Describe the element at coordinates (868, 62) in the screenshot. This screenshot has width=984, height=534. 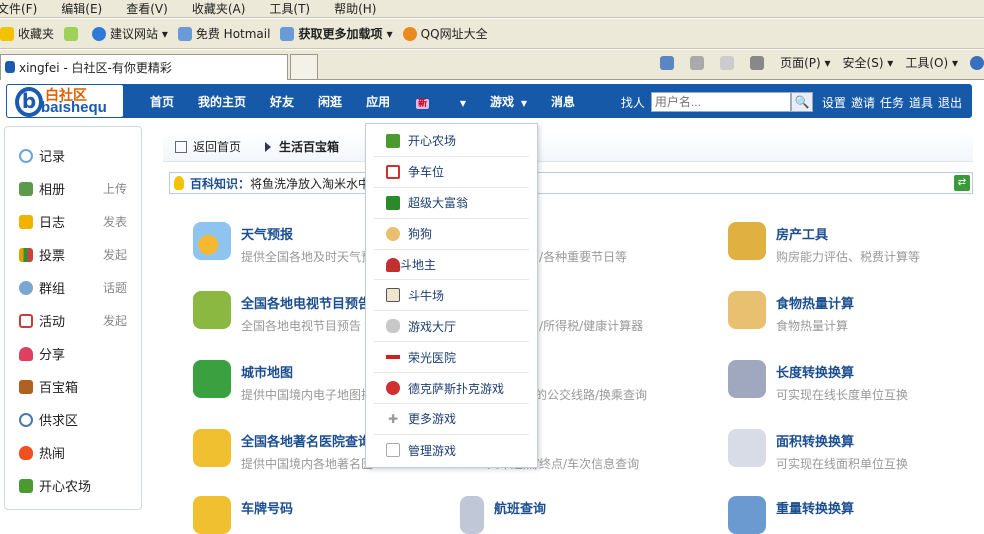
I see `safety-menu: 安全(S) ▾` at that location.